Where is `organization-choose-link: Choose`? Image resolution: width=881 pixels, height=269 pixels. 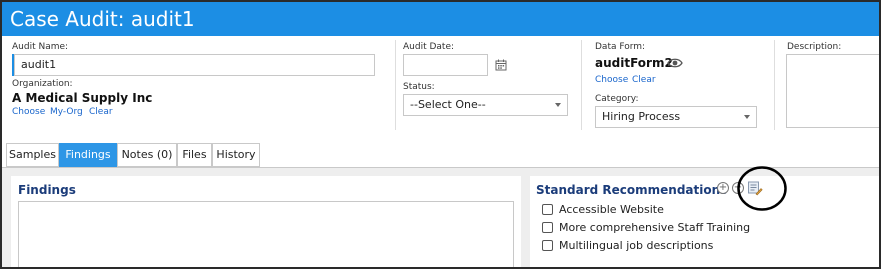 organization-choose-link: Choose is located at coordinates (28, 112).